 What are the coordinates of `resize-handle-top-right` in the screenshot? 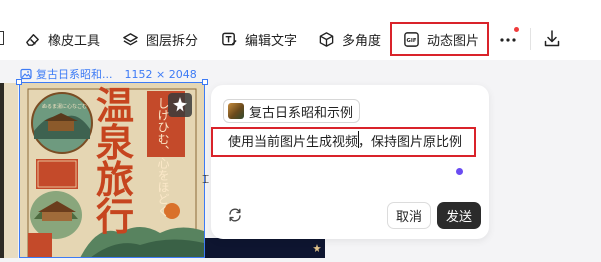 It's located at (205, 82).